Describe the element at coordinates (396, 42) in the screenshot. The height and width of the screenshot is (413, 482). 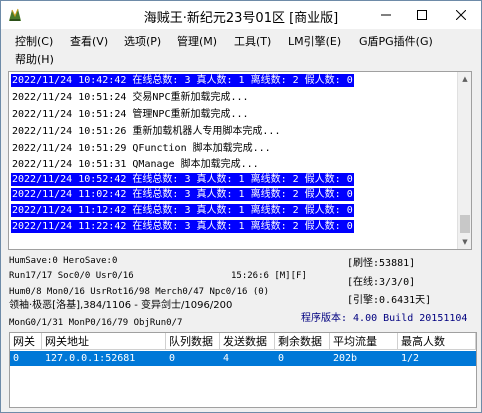
I see `menu-gshield-plugin: G盾PG插件(G)` at that location.